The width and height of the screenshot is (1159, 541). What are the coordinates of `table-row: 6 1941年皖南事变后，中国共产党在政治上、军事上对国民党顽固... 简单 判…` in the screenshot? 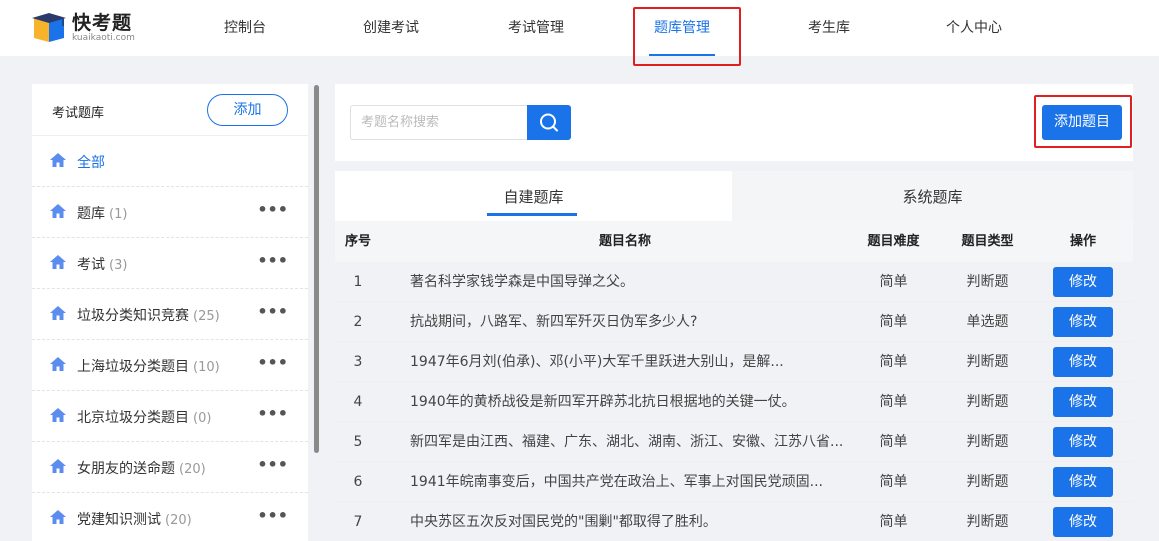 It's located at (734, 482).